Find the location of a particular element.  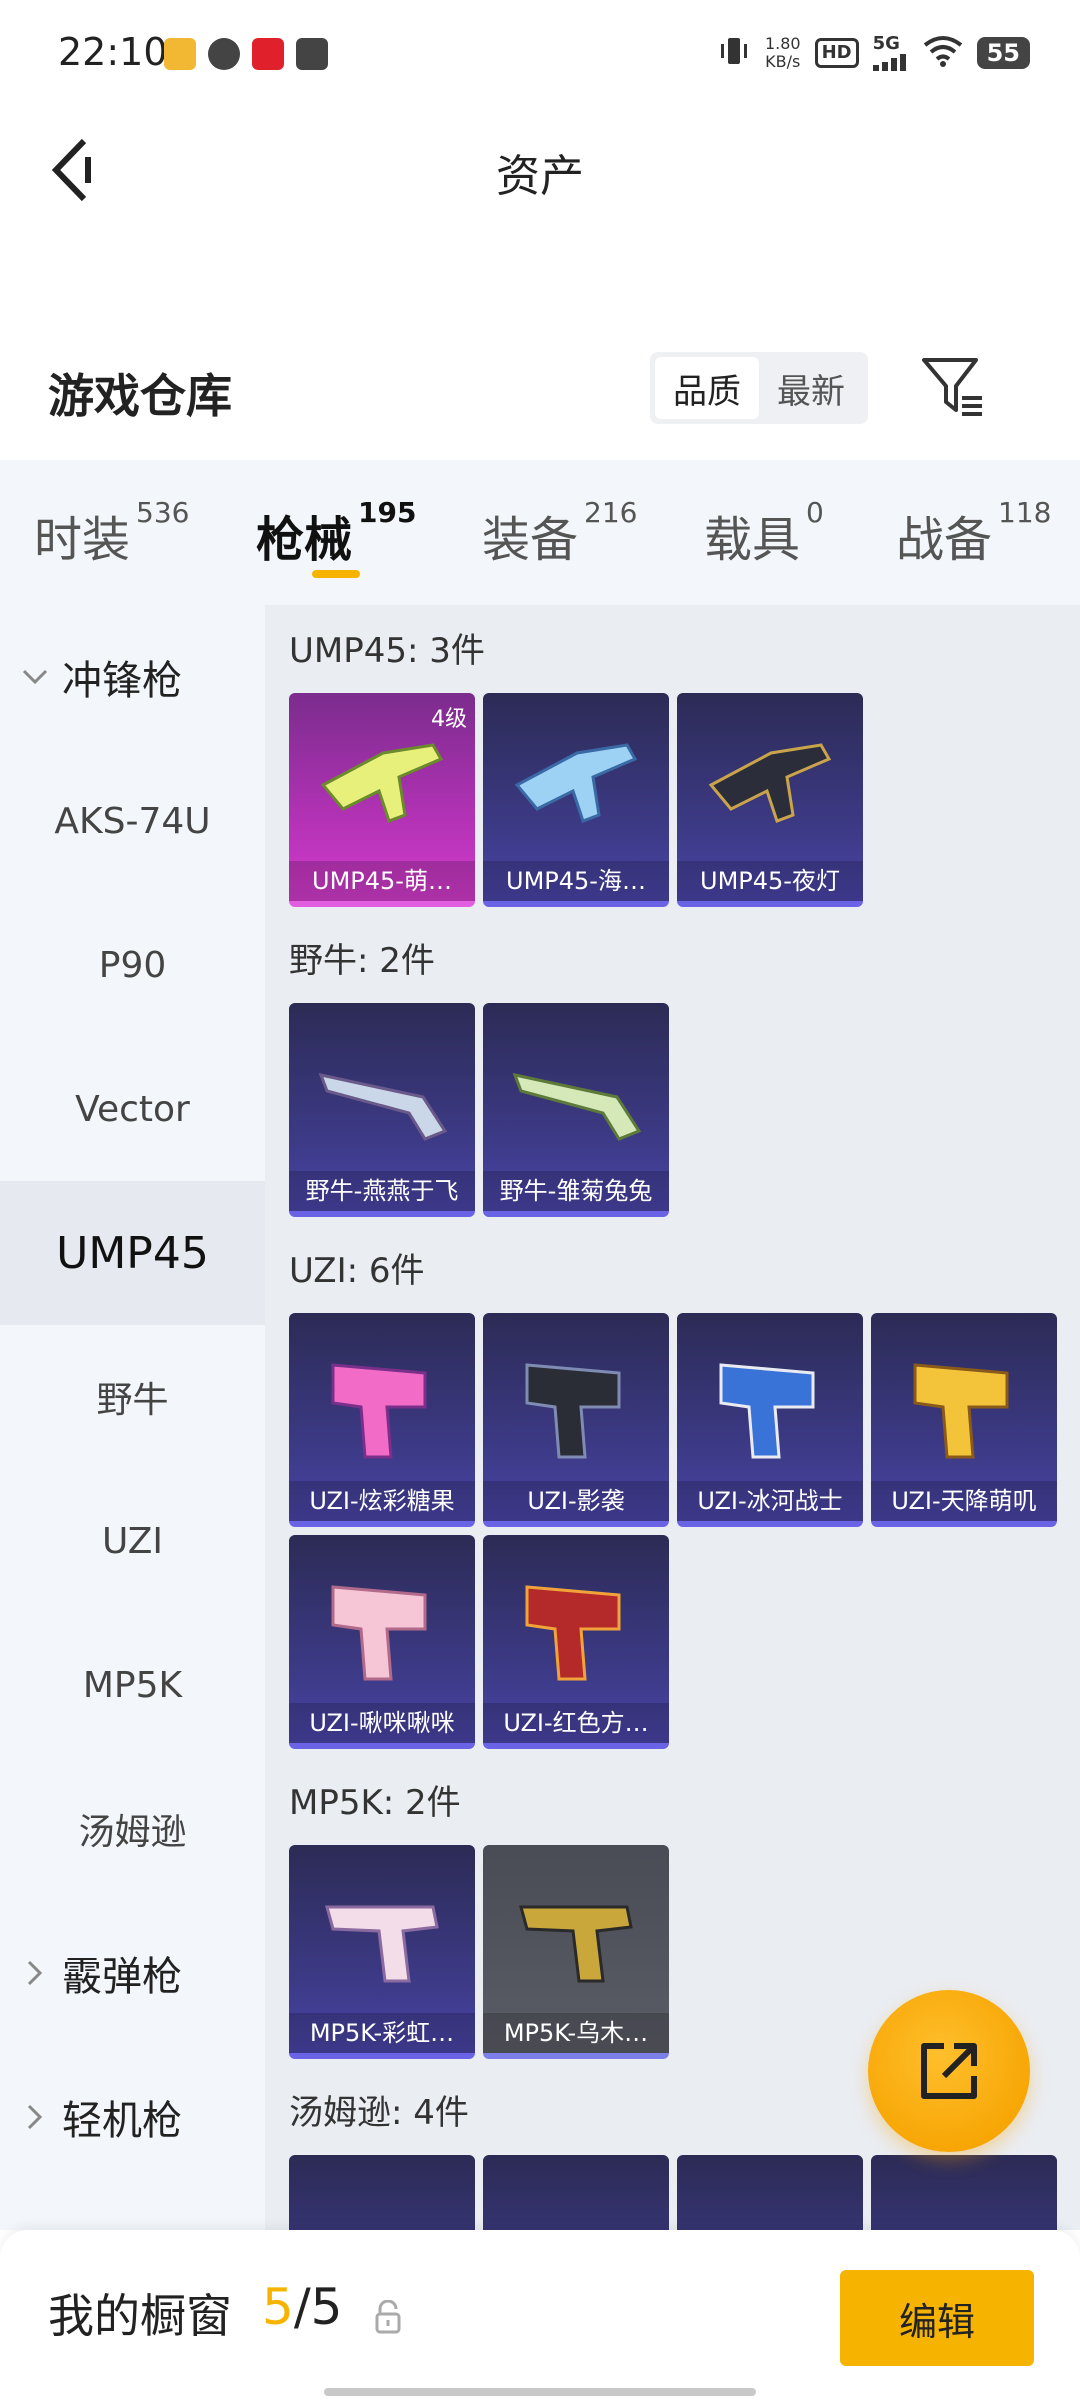

home-indicator is located at coordinates (540, 2392).